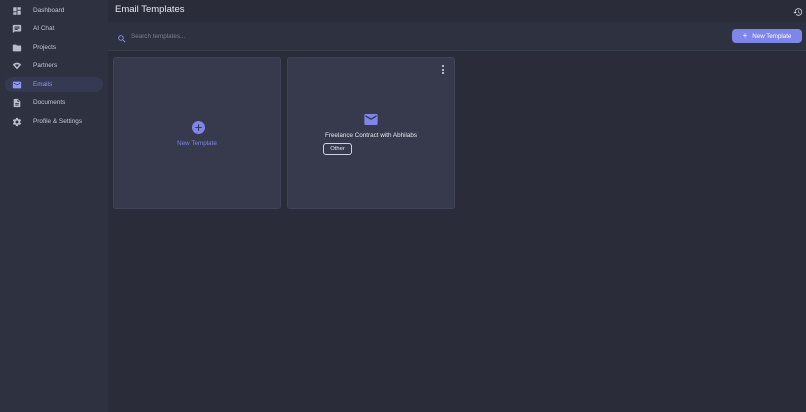  I want to click on sidebar-item-label: Dashboard, so click(49, 10).